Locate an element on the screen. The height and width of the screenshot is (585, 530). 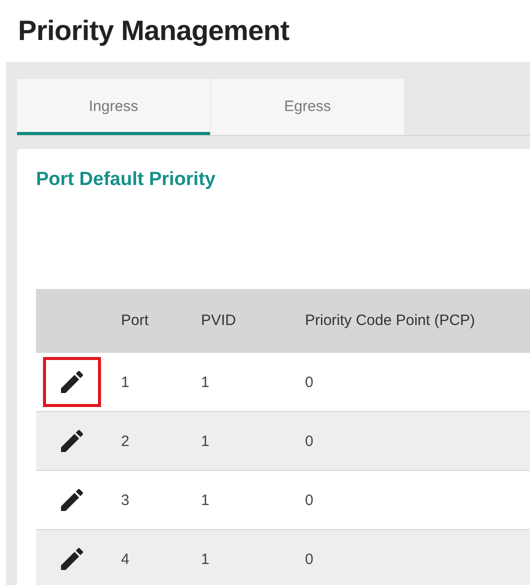
column-header: PVID is located at coordinates (219, 320).